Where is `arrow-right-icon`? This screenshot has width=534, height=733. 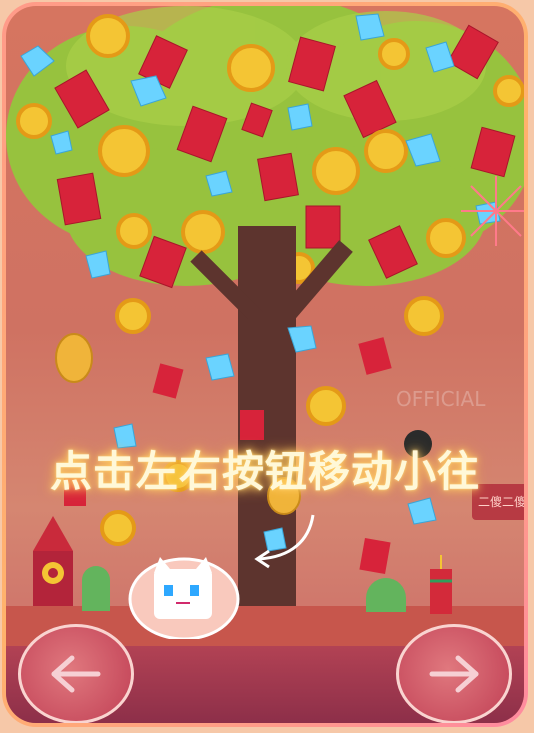
arrow-right-icon is located at coordinates (454, 674).